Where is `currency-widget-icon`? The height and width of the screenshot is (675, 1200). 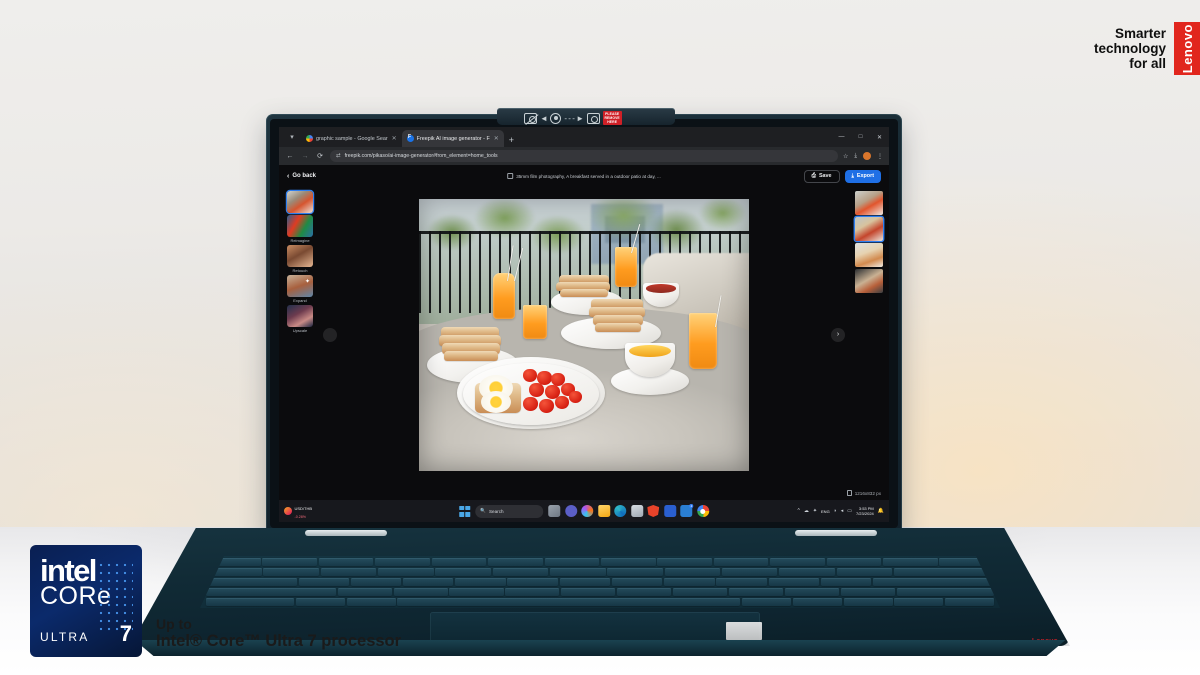 currency-widget-icon is located at coordinates (288, 511).